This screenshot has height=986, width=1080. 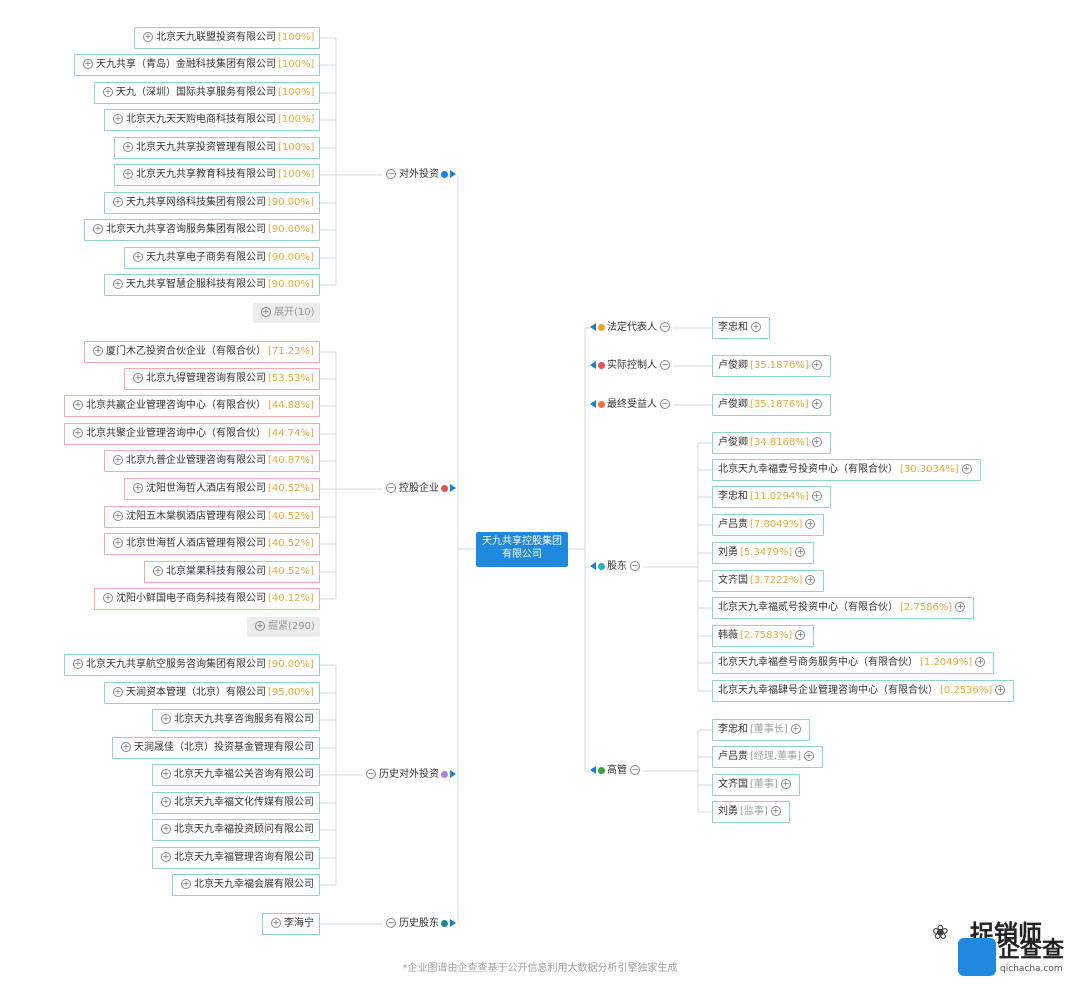 I want to click on right-node-shareholders: 李忠和 [11.0294%] +, so click(x=771, y=497).